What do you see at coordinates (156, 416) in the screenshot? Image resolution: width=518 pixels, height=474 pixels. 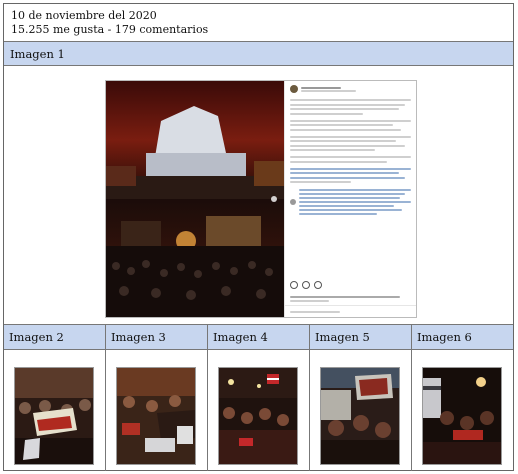 I see `image-3-photo` at bounding box center [156, 416].